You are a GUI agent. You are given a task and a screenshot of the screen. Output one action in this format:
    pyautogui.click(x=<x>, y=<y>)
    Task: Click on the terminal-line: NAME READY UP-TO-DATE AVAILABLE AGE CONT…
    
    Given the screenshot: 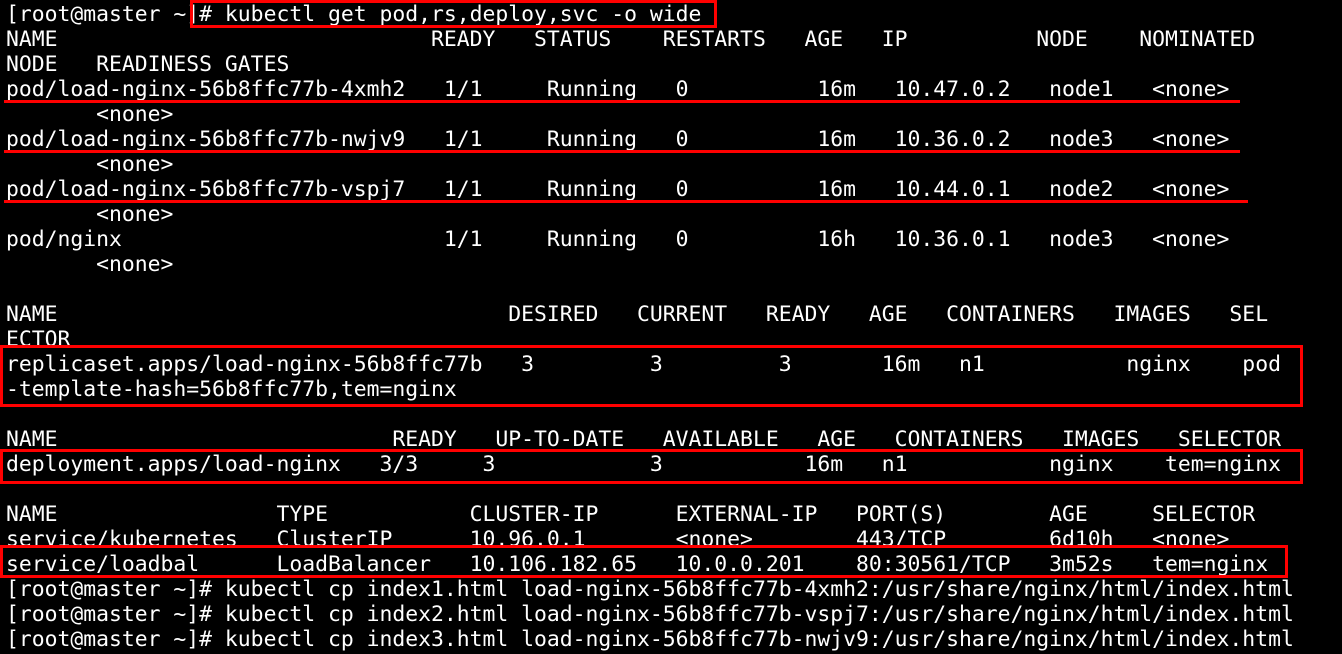 What is the action you would take?
    pyautogui.click(x=643, y=439)
    